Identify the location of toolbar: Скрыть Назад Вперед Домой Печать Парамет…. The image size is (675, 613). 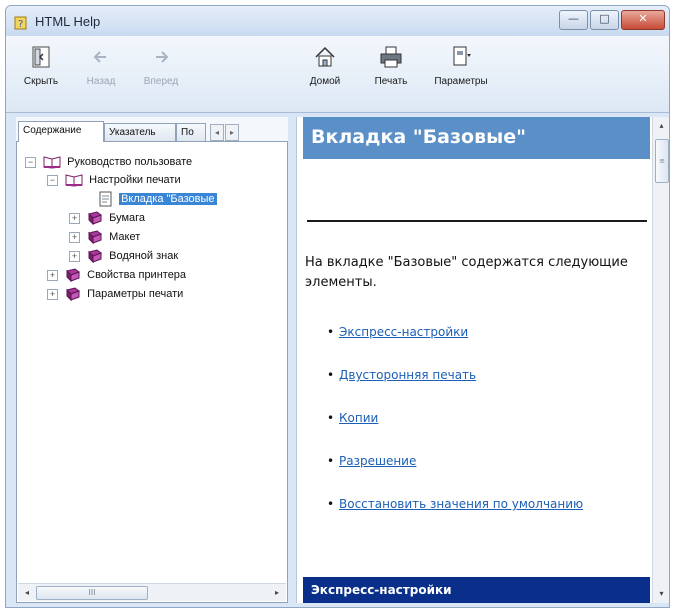
(337, 74).